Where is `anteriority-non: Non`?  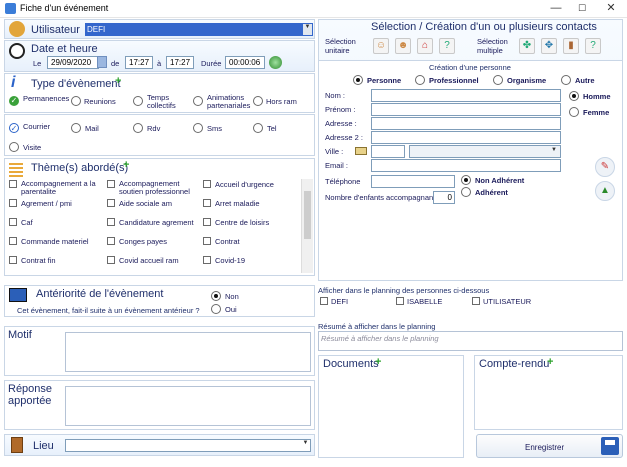
anteriority-non: Non is located at coordinates (225, 297).